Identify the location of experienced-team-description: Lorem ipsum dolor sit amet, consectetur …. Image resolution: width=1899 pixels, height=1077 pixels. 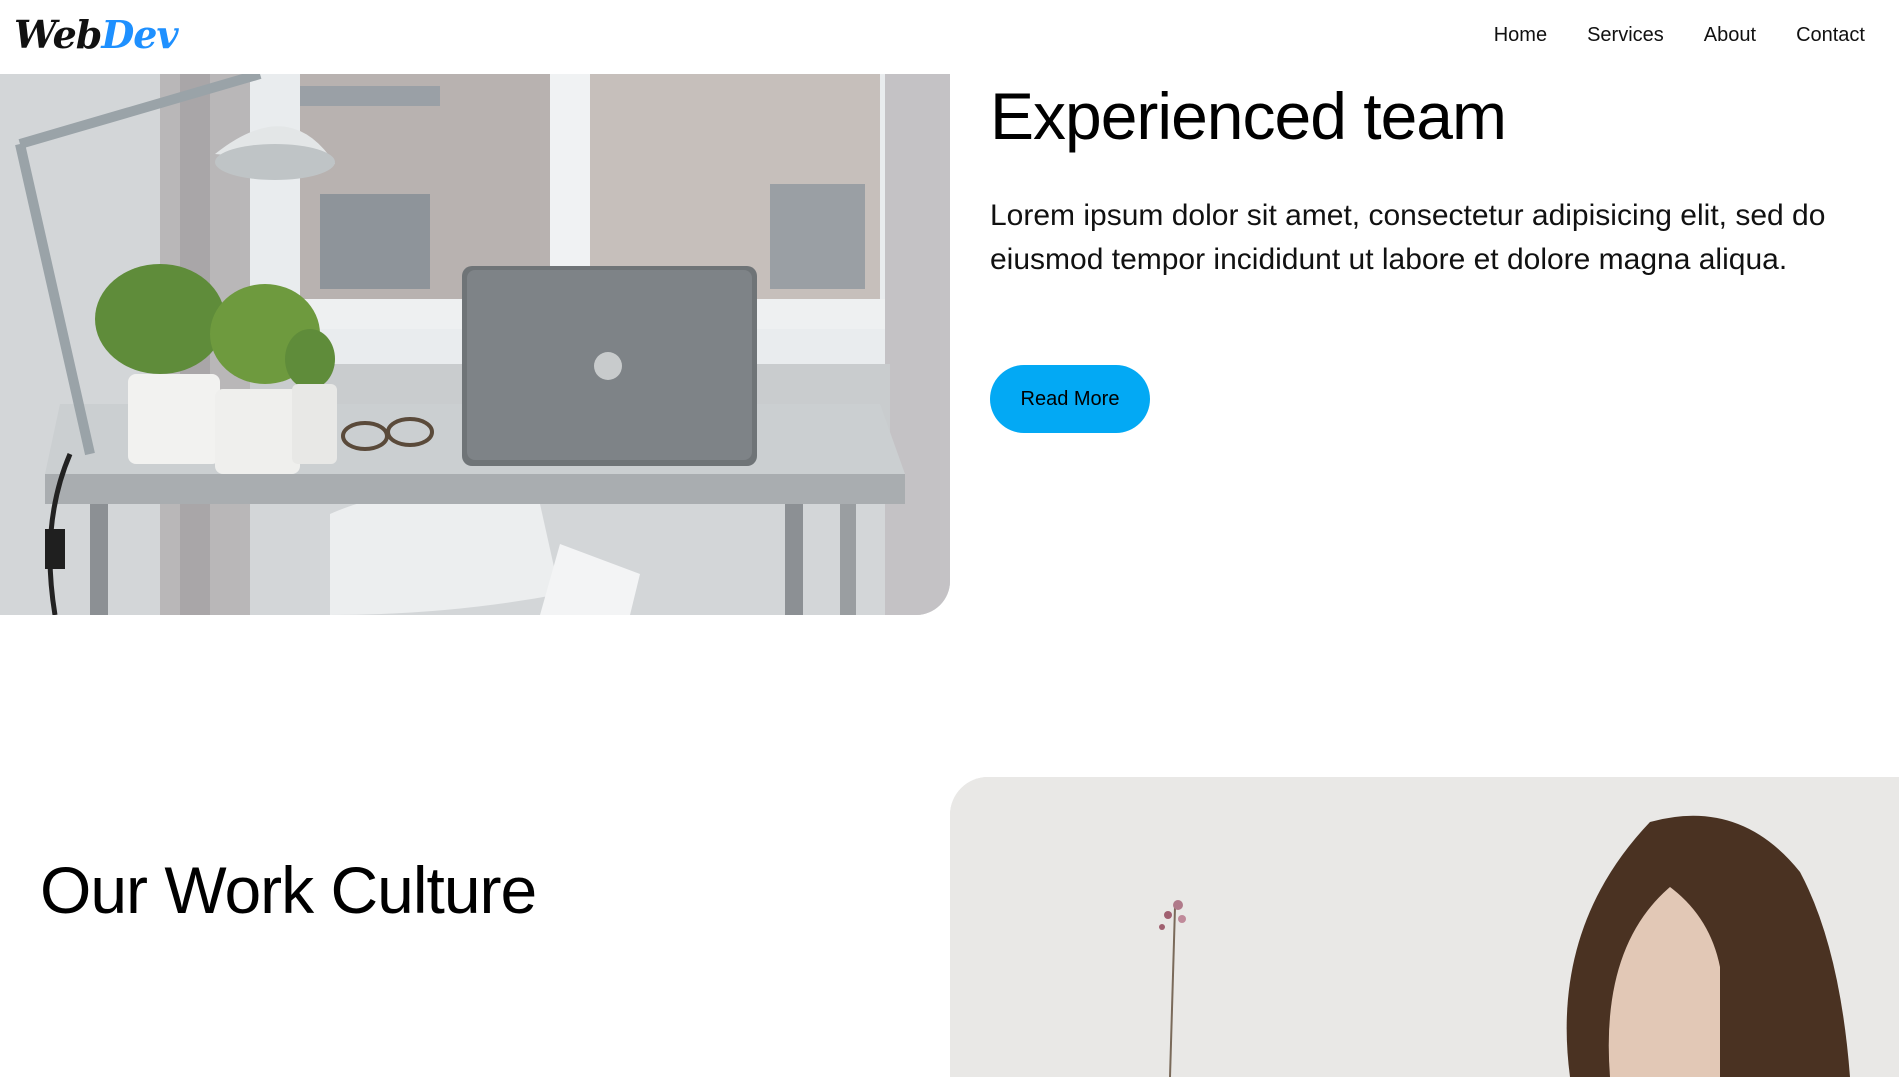
(1408, 237).